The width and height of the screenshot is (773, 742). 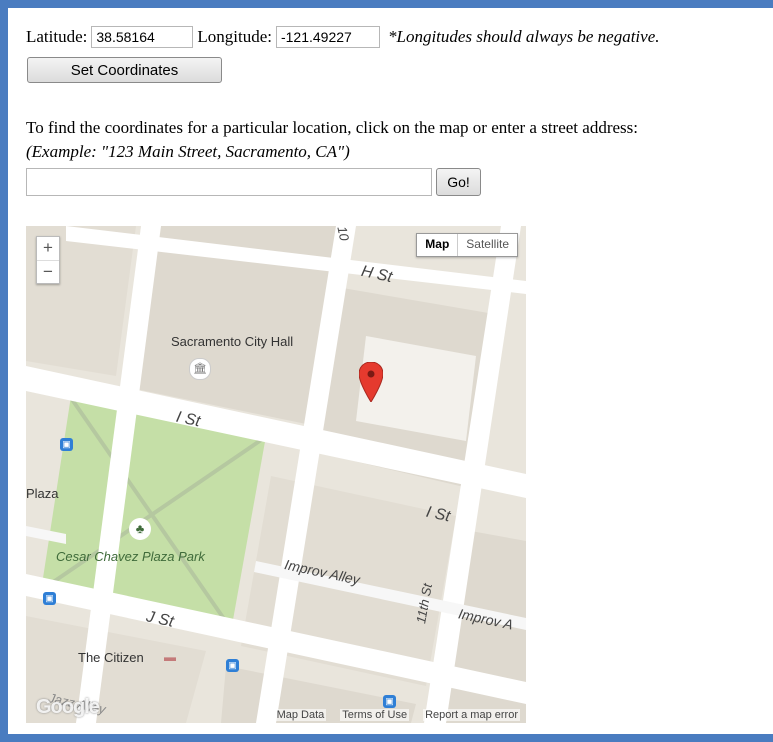 I want to click on terms-of-use-link: Terms of Use, so click(x=375, y=715).